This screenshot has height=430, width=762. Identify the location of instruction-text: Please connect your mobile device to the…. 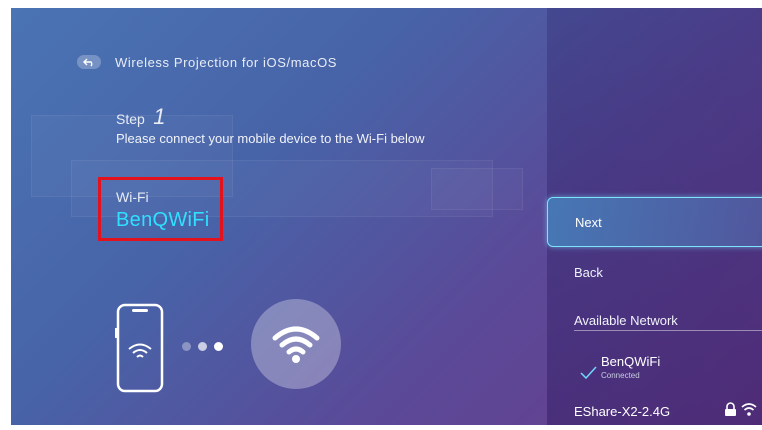
(270, 138).